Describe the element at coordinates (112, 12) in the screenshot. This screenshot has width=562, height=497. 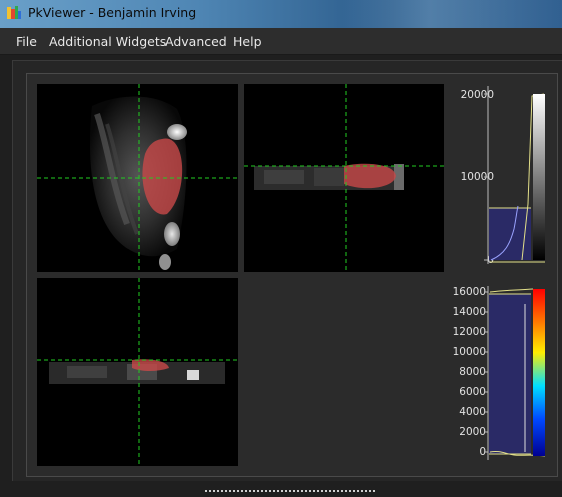
I see `window-title: PkViewer - Benjamin Irving` at that location.